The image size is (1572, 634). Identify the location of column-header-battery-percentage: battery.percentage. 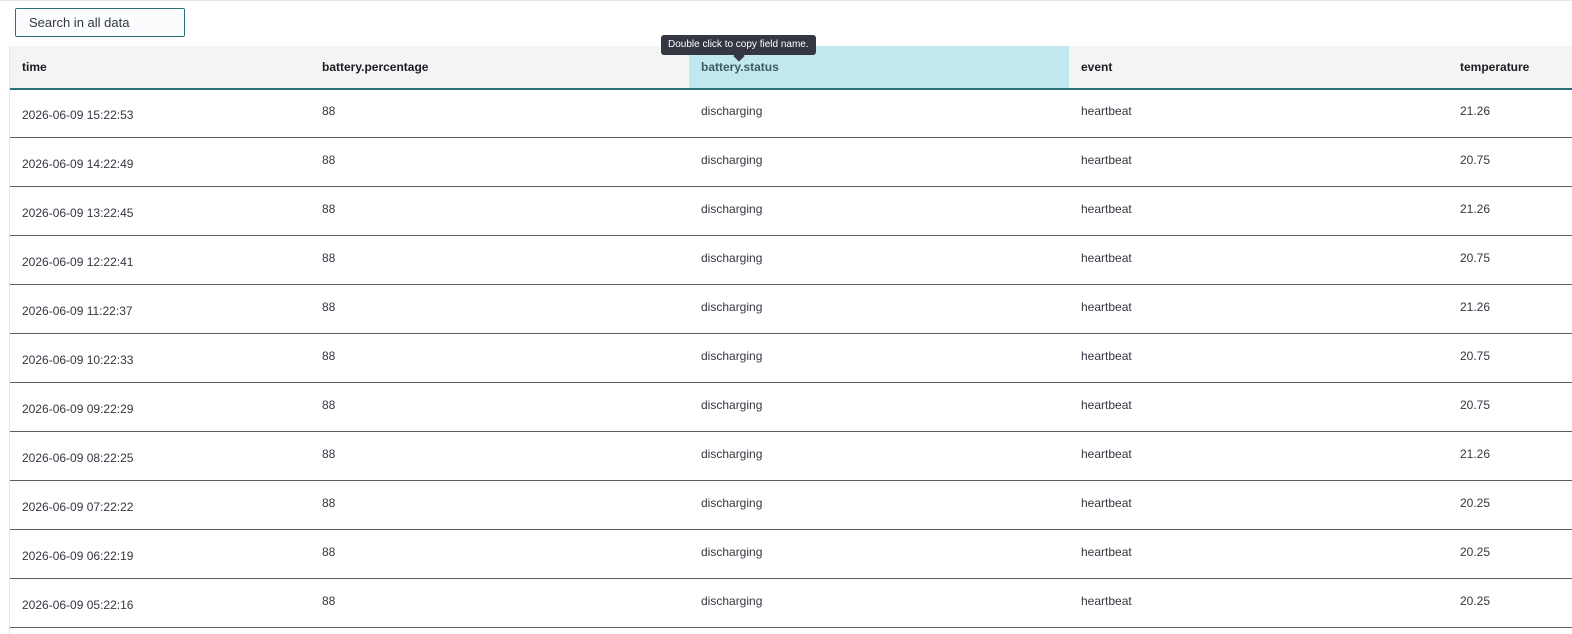
(499, 68).